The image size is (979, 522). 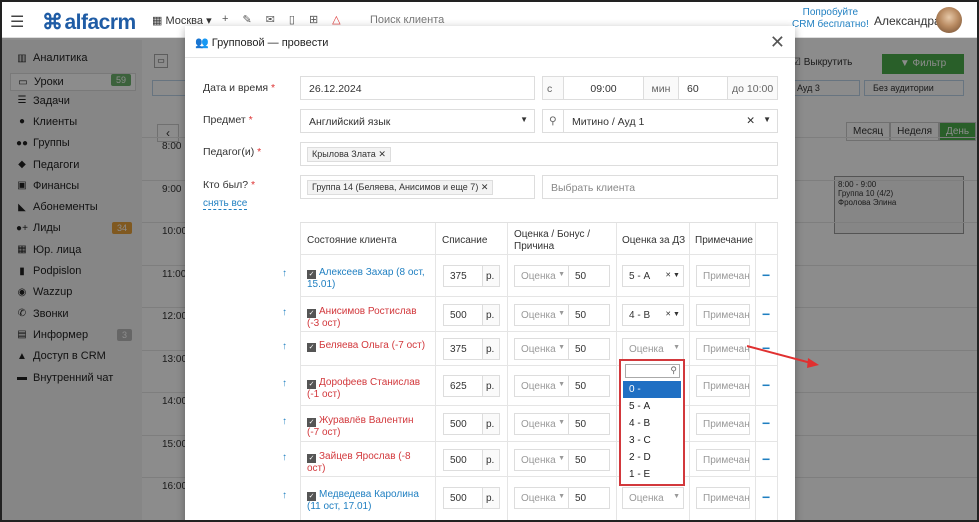 I want to click on client-name: ✓ Анисимов Ростислав (-3 ост), so click(x=367, y=318).